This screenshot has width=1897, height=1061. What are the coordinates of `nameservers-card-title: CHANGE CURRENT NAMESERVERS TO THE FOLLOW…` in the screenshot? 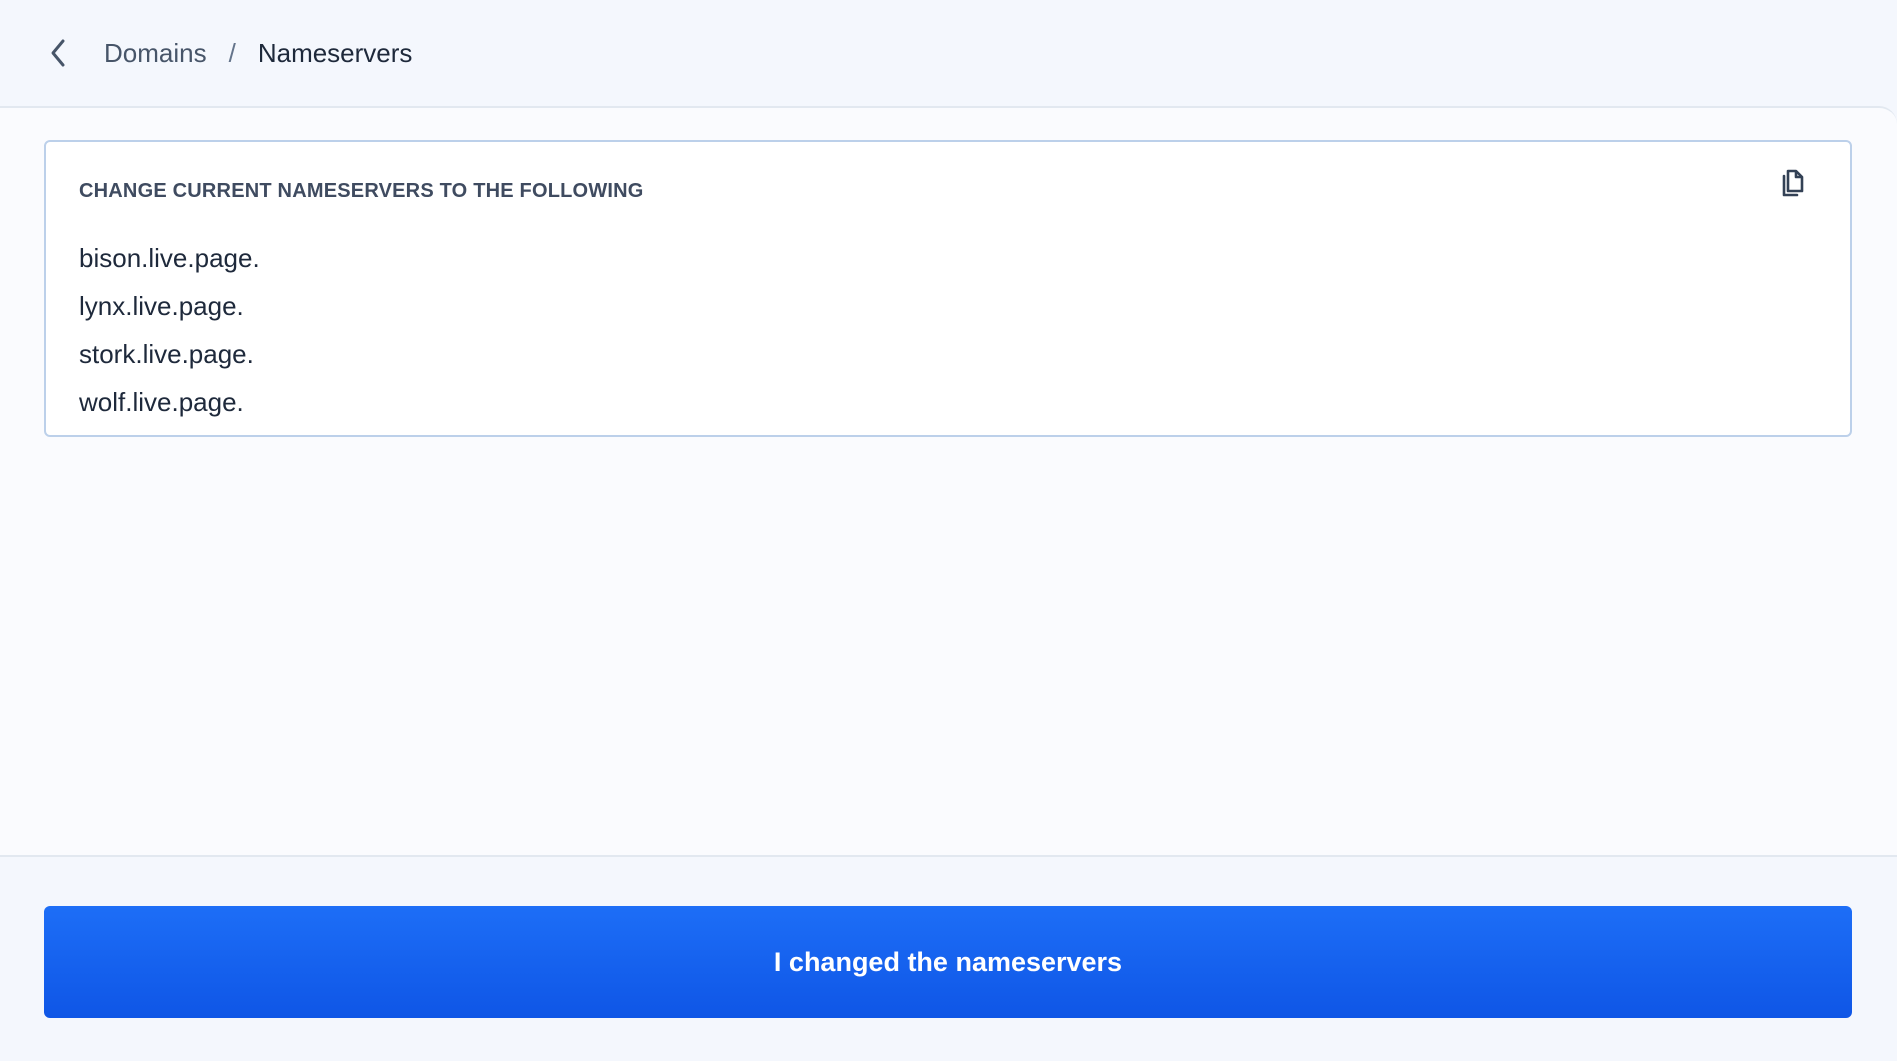 It's located at (361, 191).